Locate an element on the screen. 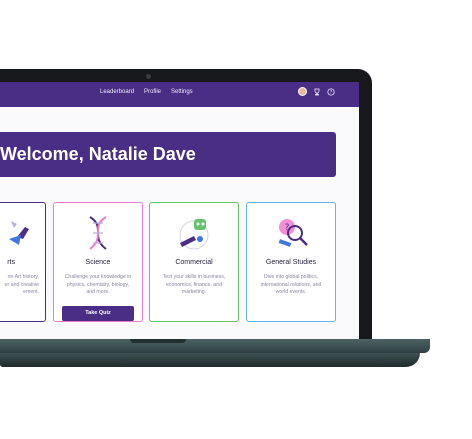  welcome-banner: Welcome, Natalie Dave is located at coordinates (168, 154).